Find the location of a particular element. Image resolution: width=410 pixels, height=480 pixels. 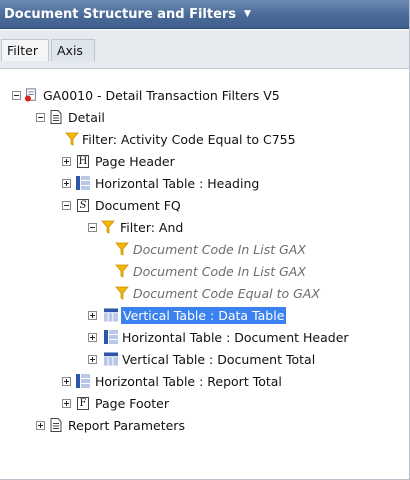

tree-node-subfilter: Document Code Equal to GAX is located at coordinates (217, 293).